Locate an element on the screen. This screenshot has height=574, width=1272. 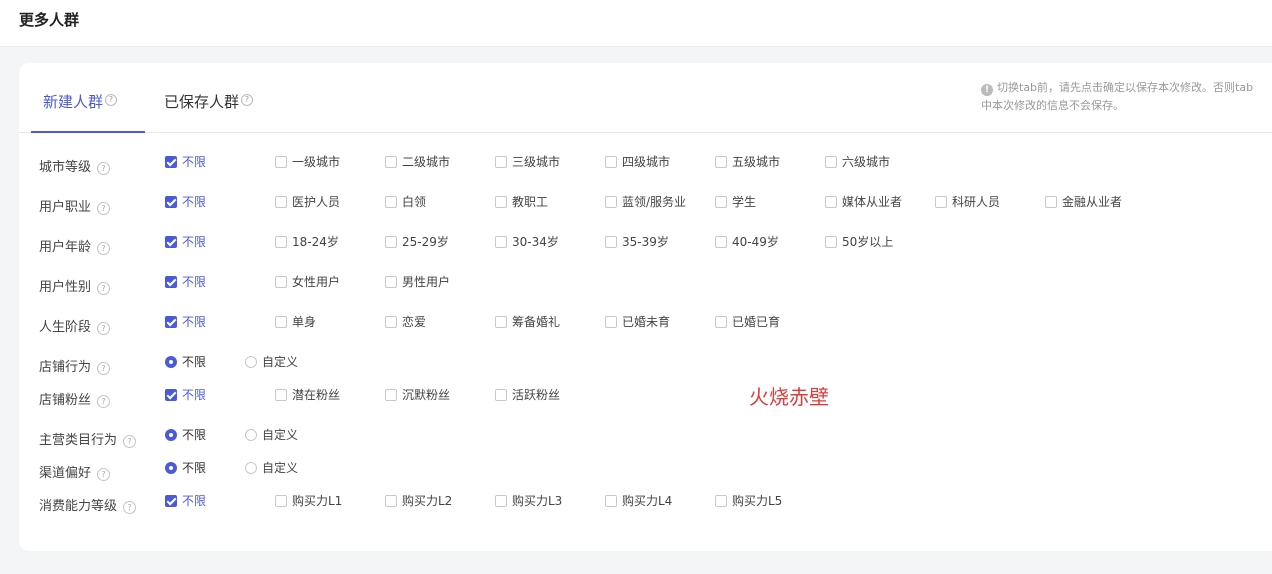
checkbox-option: 18-24岁 is located at coordinates (307, 242).